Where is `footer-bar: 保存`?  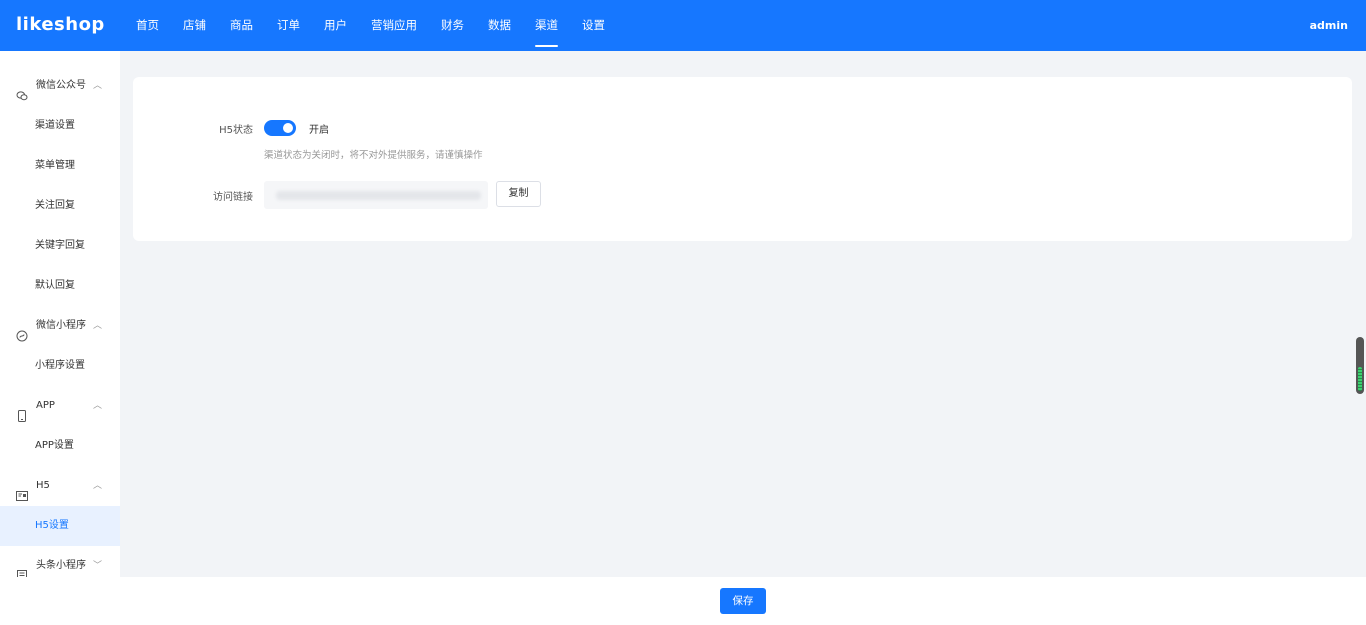 footer-bar: 保存 is located at coordinates (683, 601).